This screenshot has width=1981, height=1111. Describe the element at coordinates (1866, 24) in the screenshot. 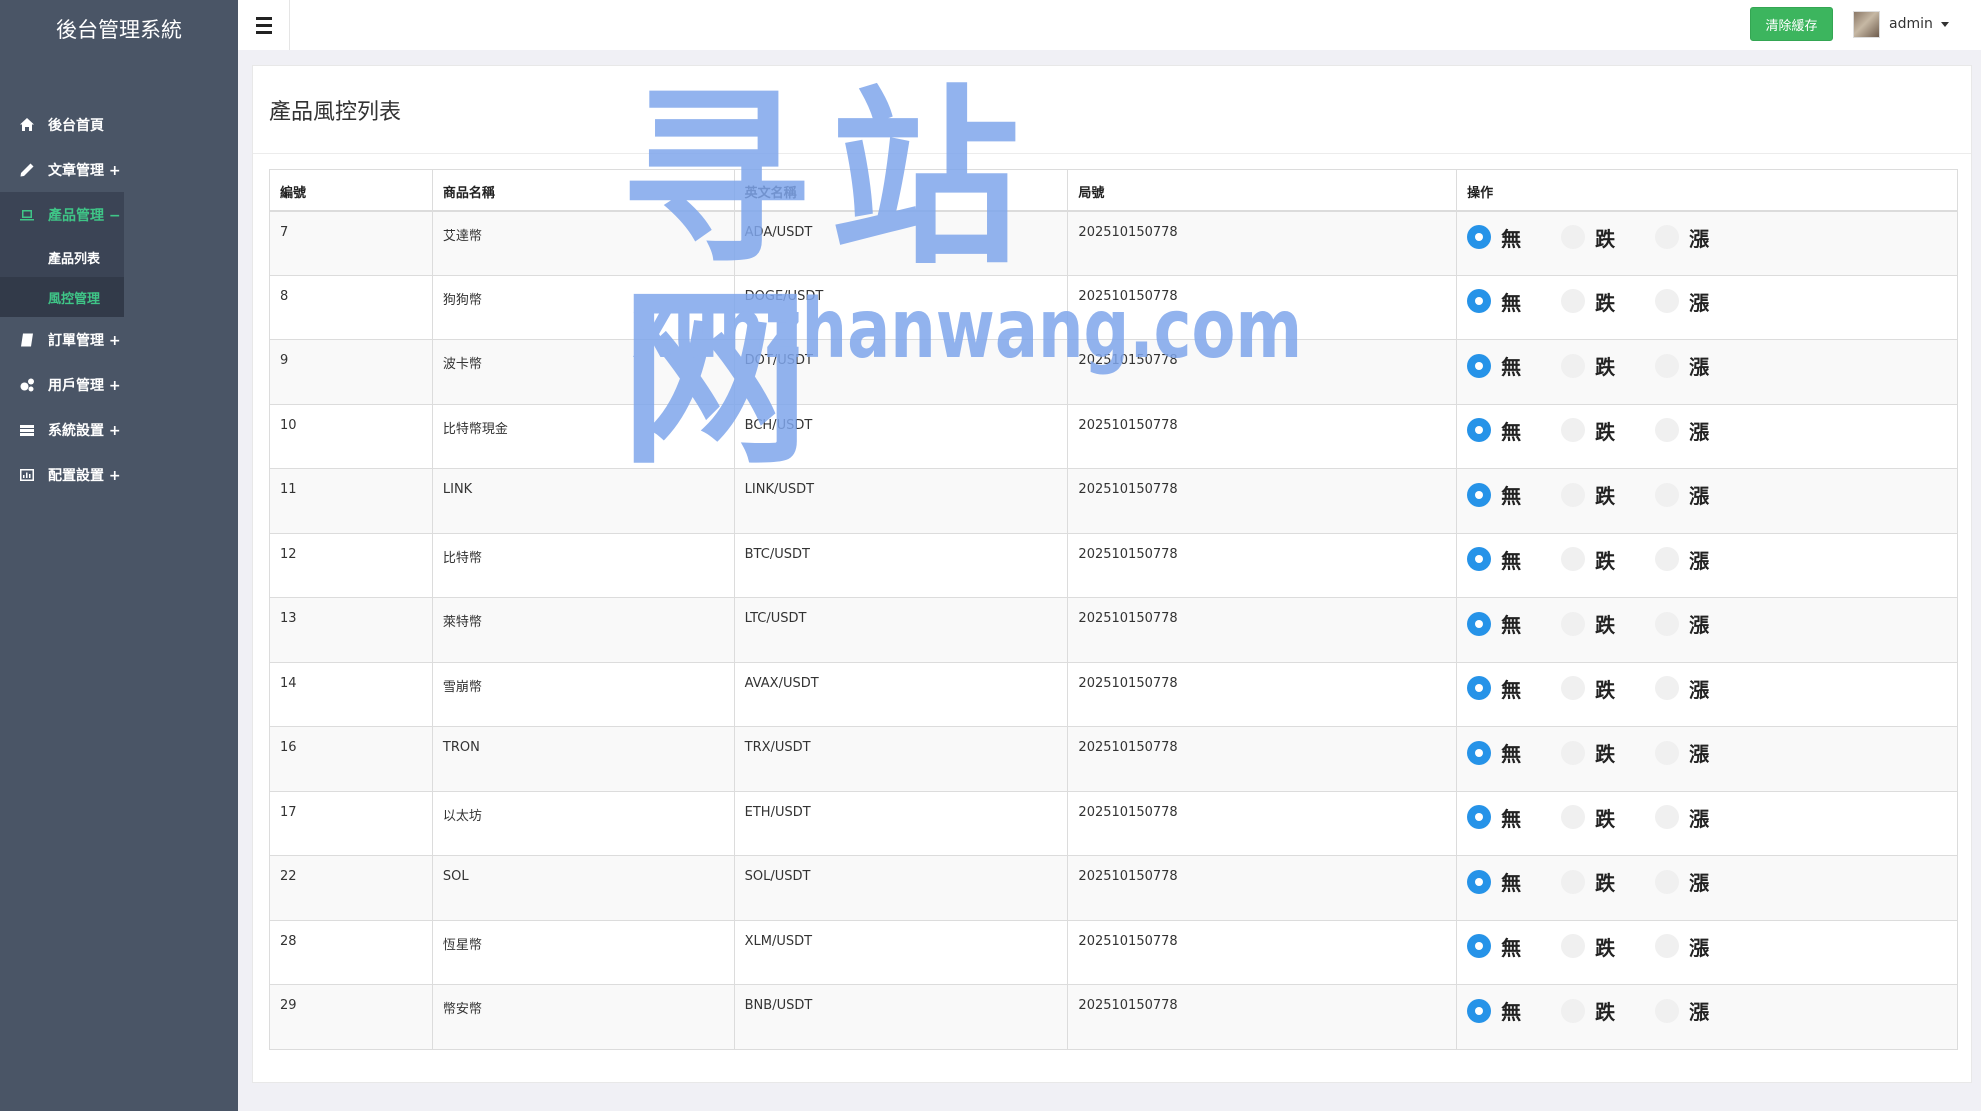

I see `avatar` at that location.